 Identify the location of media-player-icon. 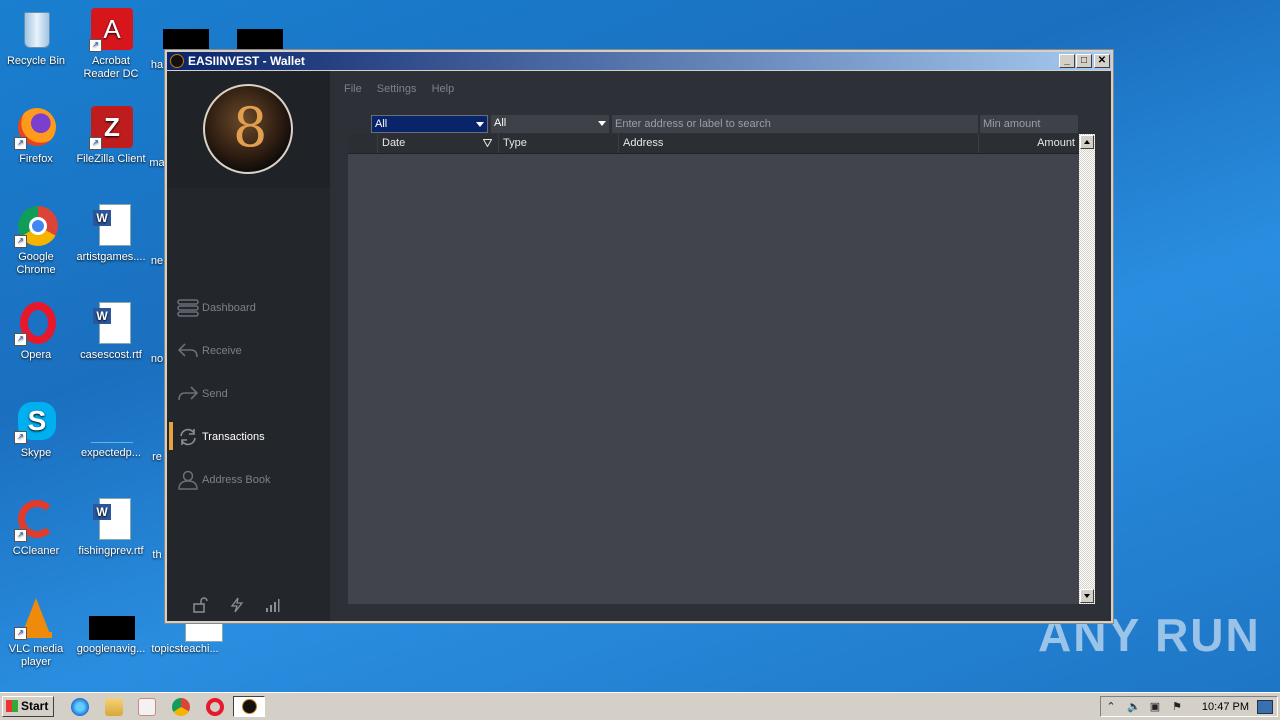
(147, 707).